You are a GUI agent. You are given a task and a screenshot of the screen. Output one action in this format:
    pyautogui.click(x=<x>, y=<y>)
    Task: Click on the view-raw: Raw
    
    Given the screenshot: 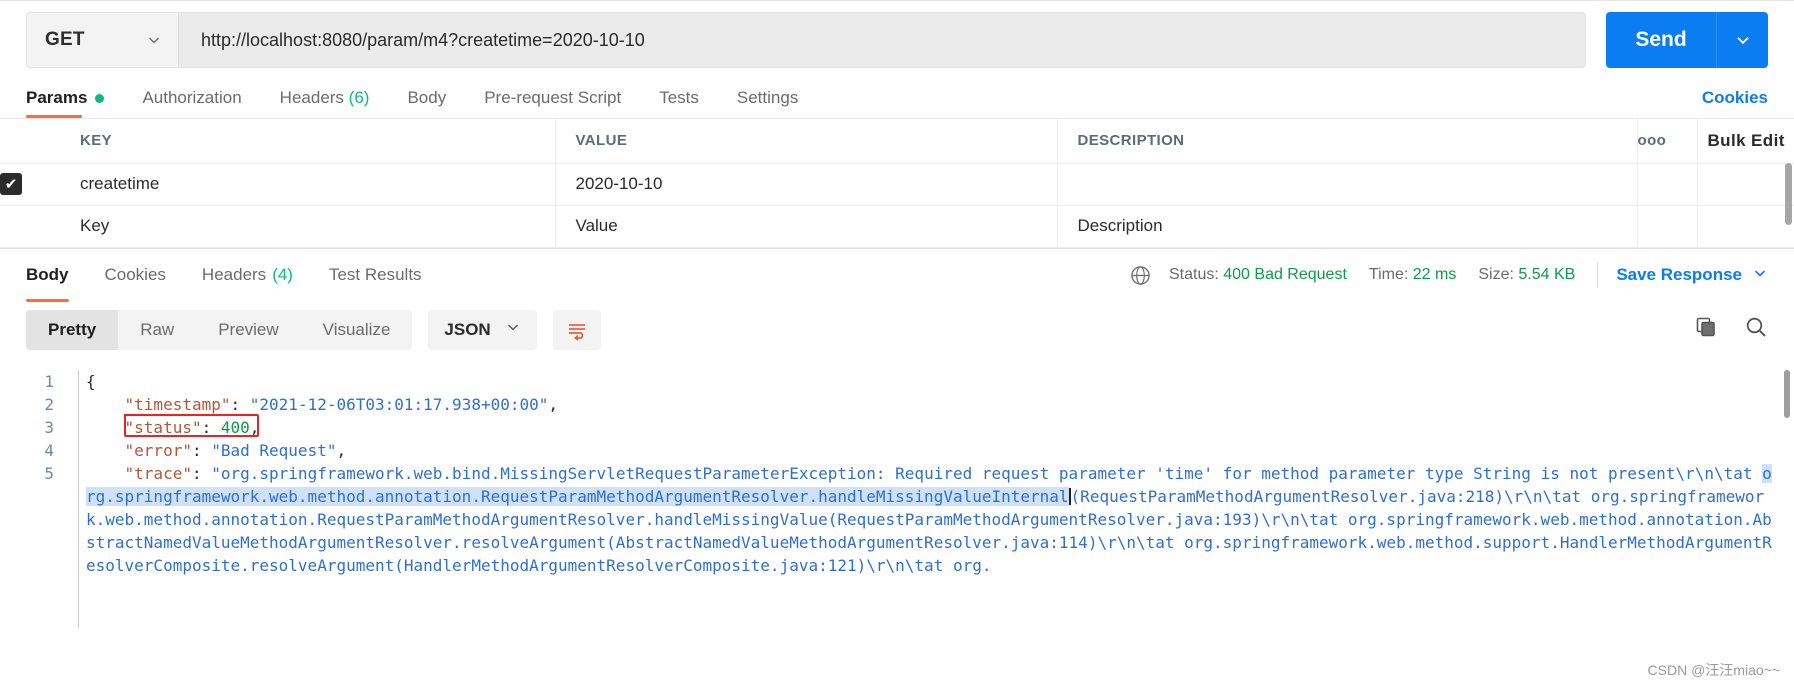 What is the action you would take?
    pyautogui.click(x=157, y=330)
    